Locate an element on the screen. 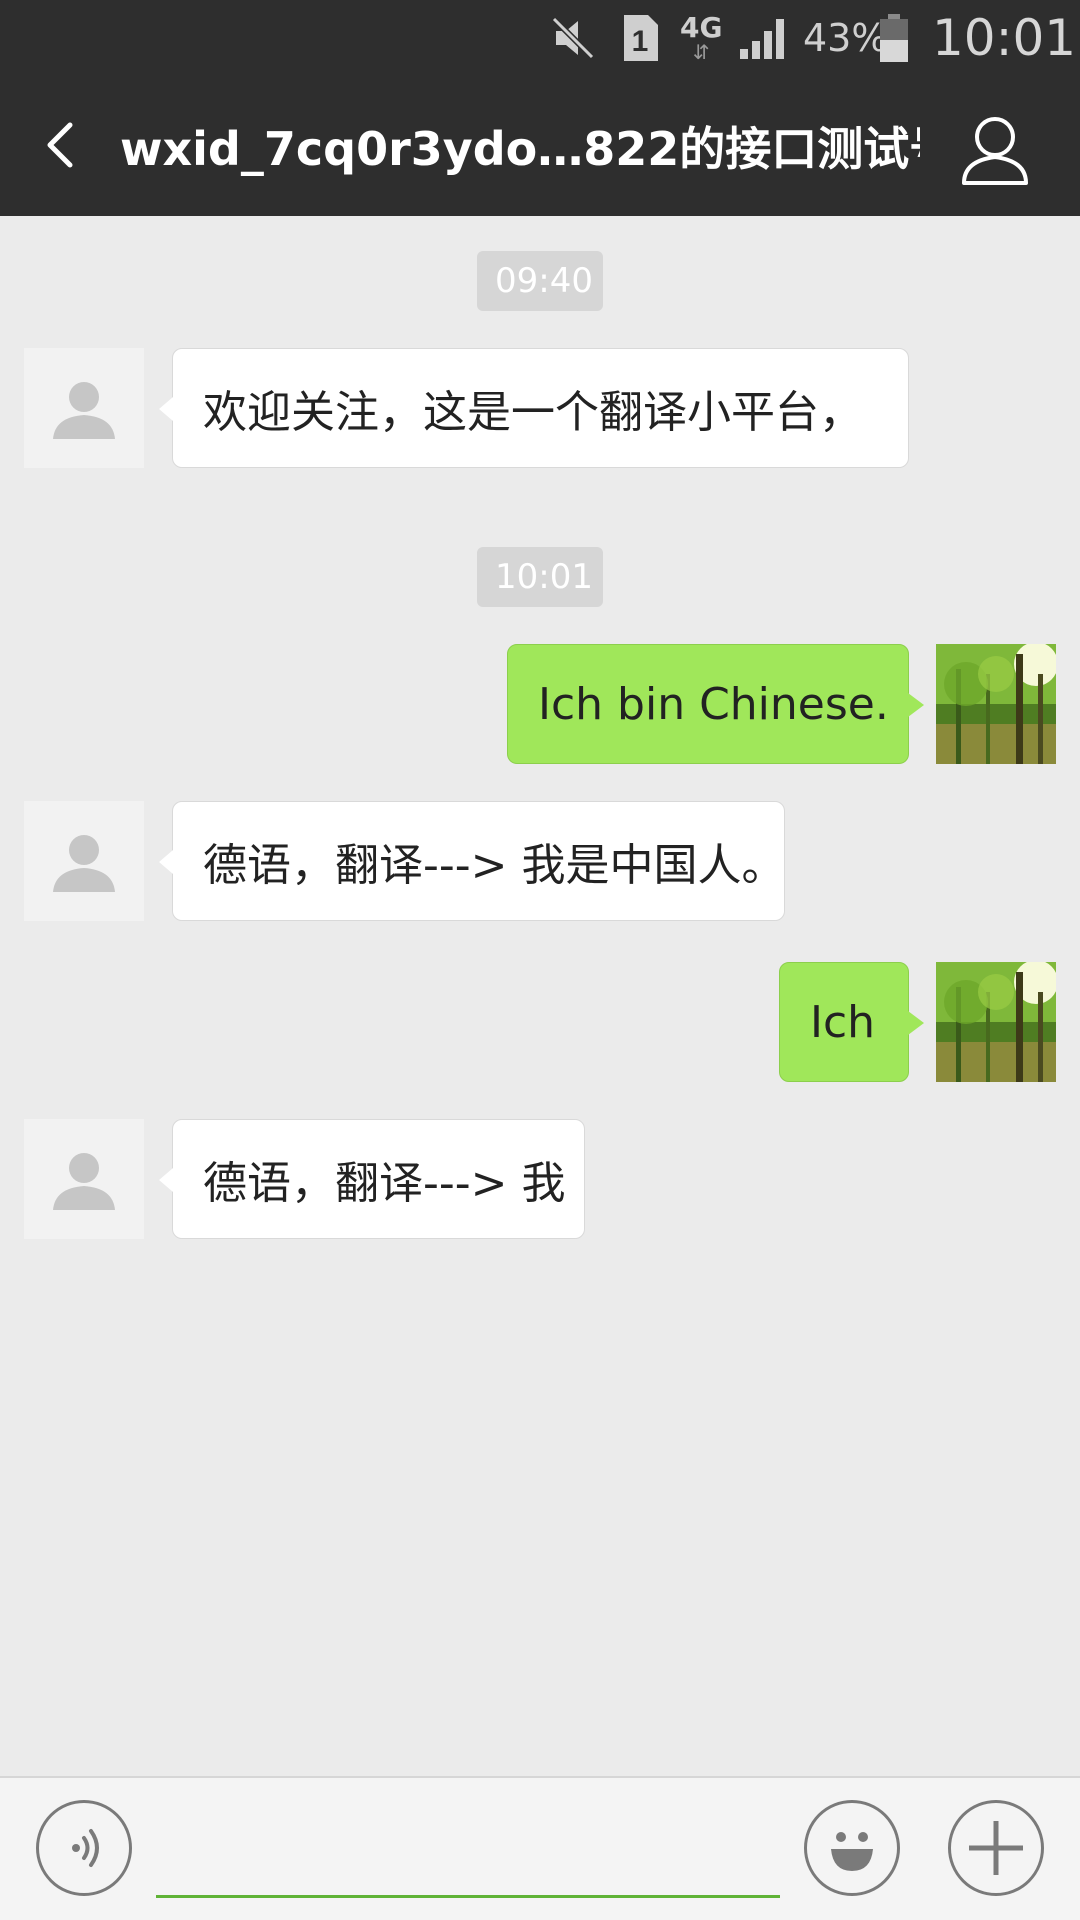 Image resolution: width=1080 pixels, height=1920 pixels. timestamp: 10:01 is located at coordinates (540, 577).